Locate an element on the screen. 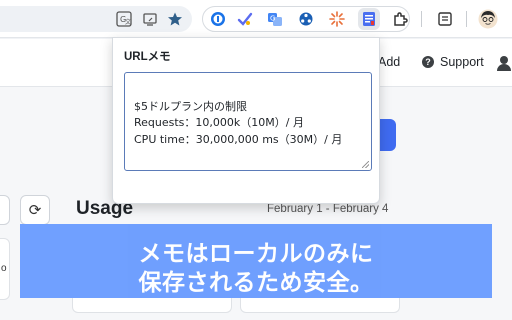 This screenshot has width=512, height=320. bookmark-star-icon is located at coordinates (175, 19).